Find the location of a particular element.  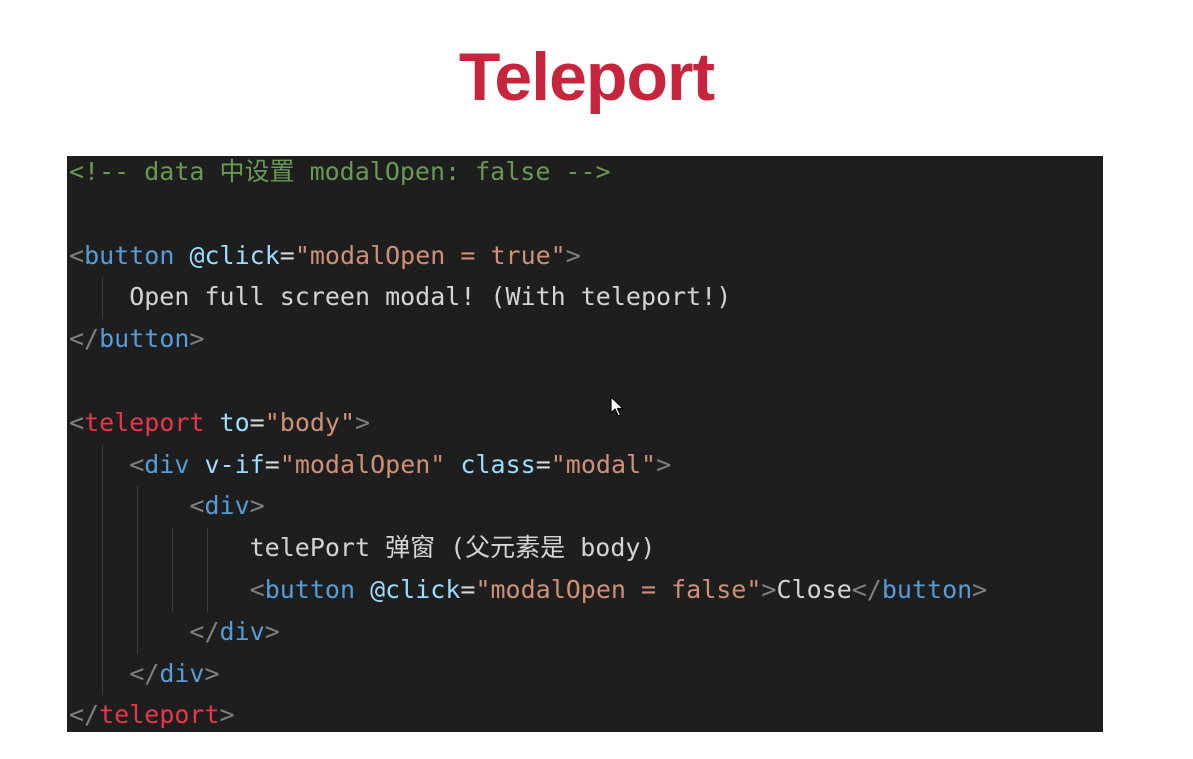

code-line: Open full screen modal! (With teleport!) is located at coordinates (400, 302).